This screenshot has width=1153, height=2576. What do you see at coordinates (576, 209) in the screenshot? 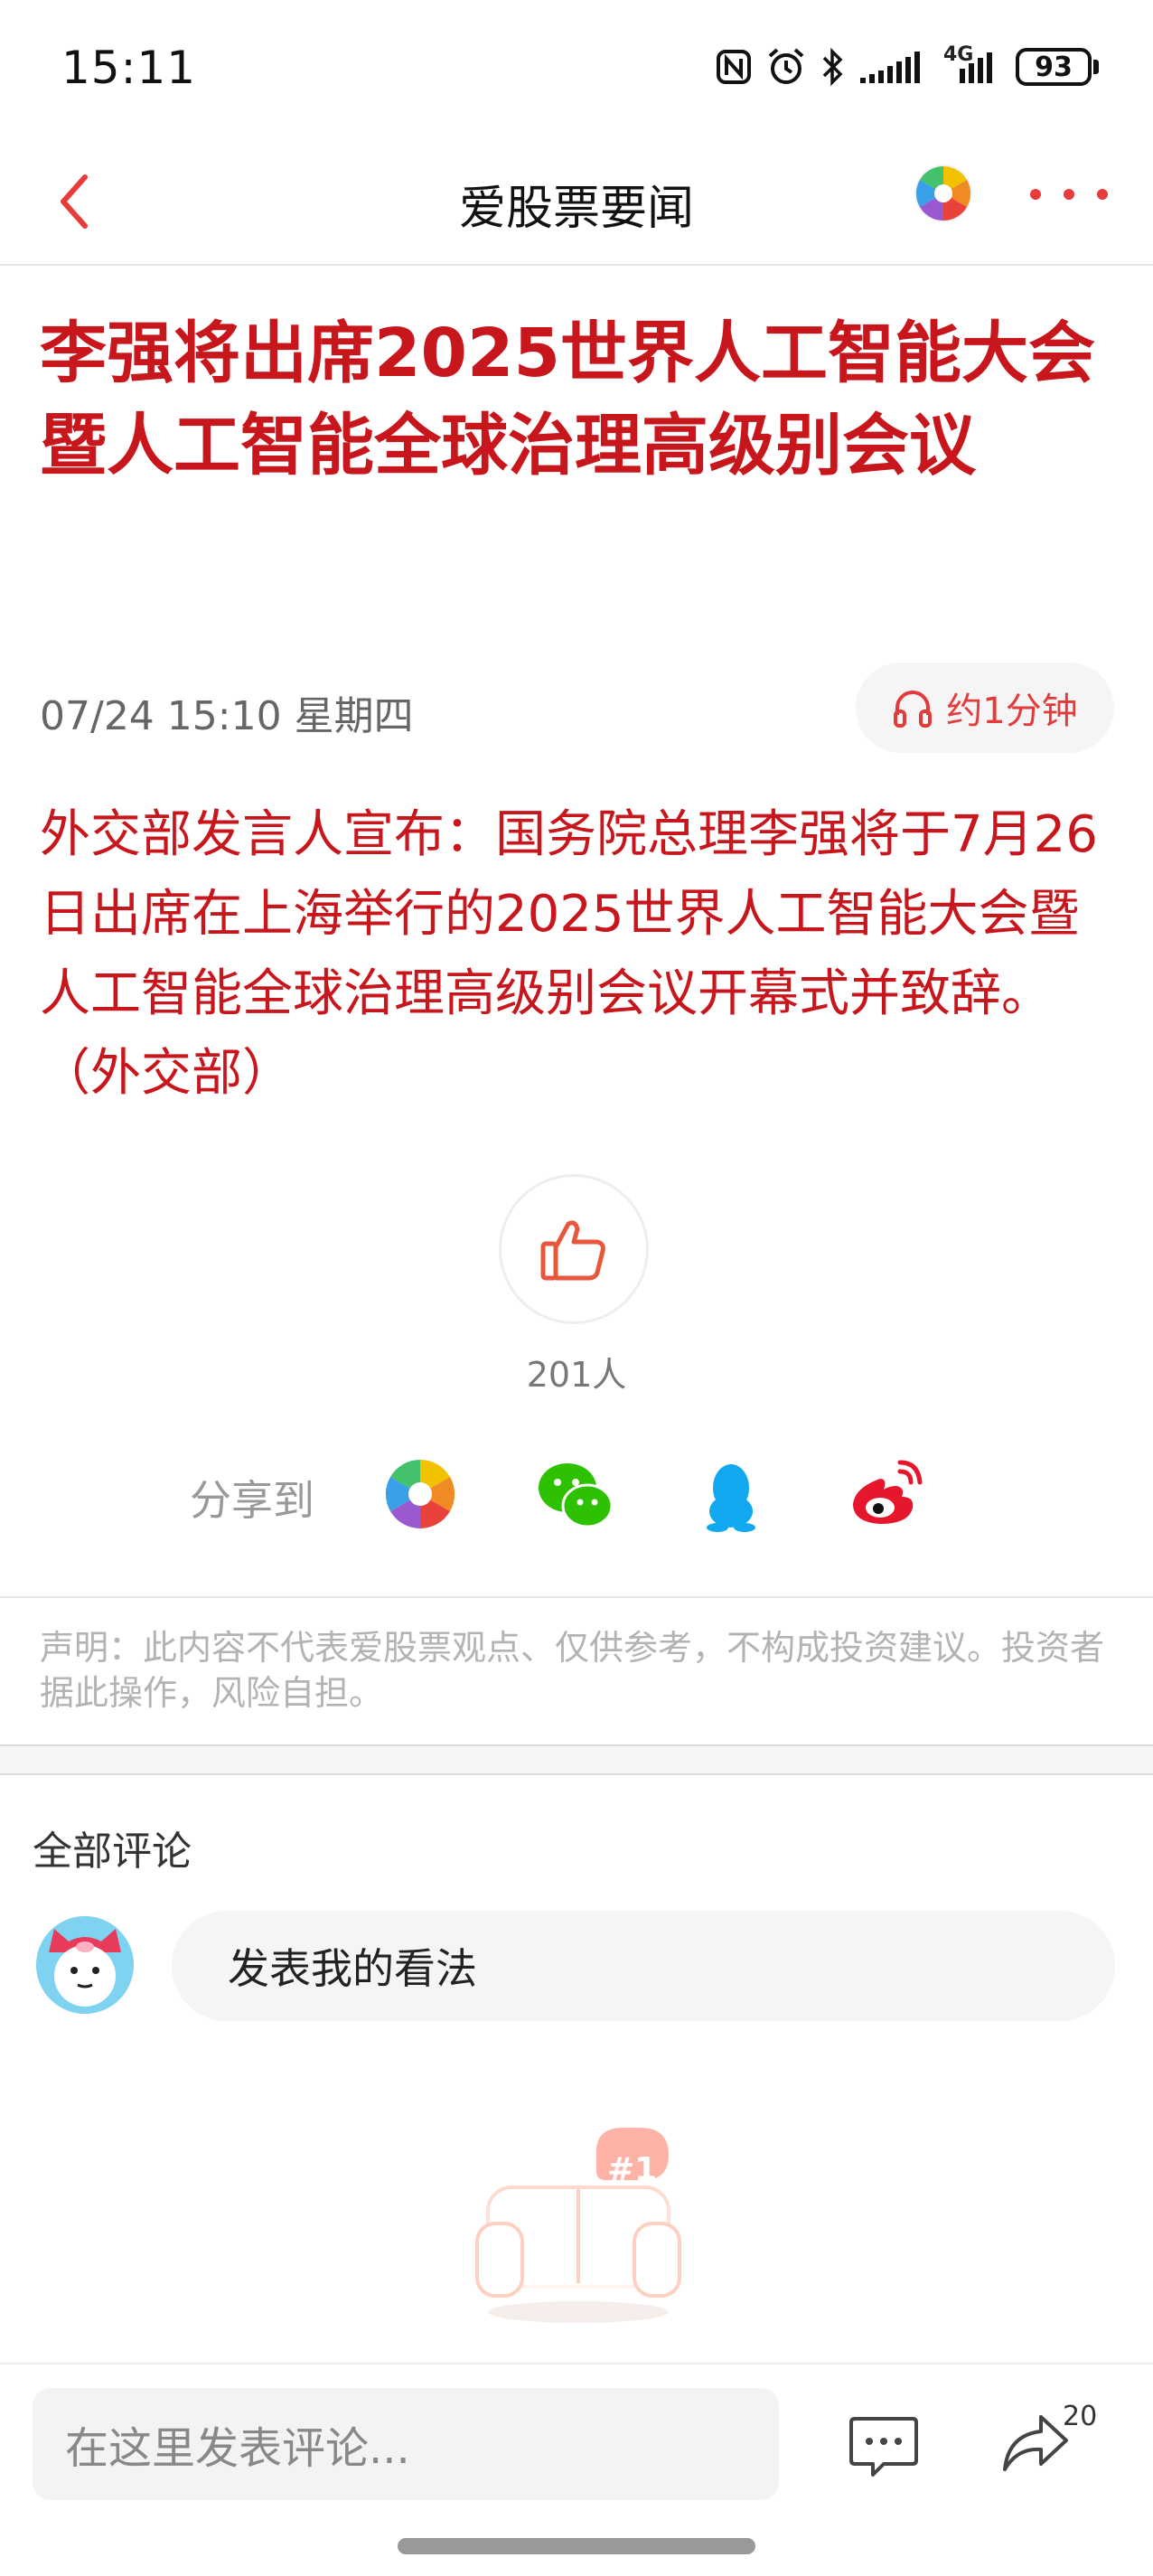
I see `page-title: 爱股票要闻` at bounding box center [576, 209].